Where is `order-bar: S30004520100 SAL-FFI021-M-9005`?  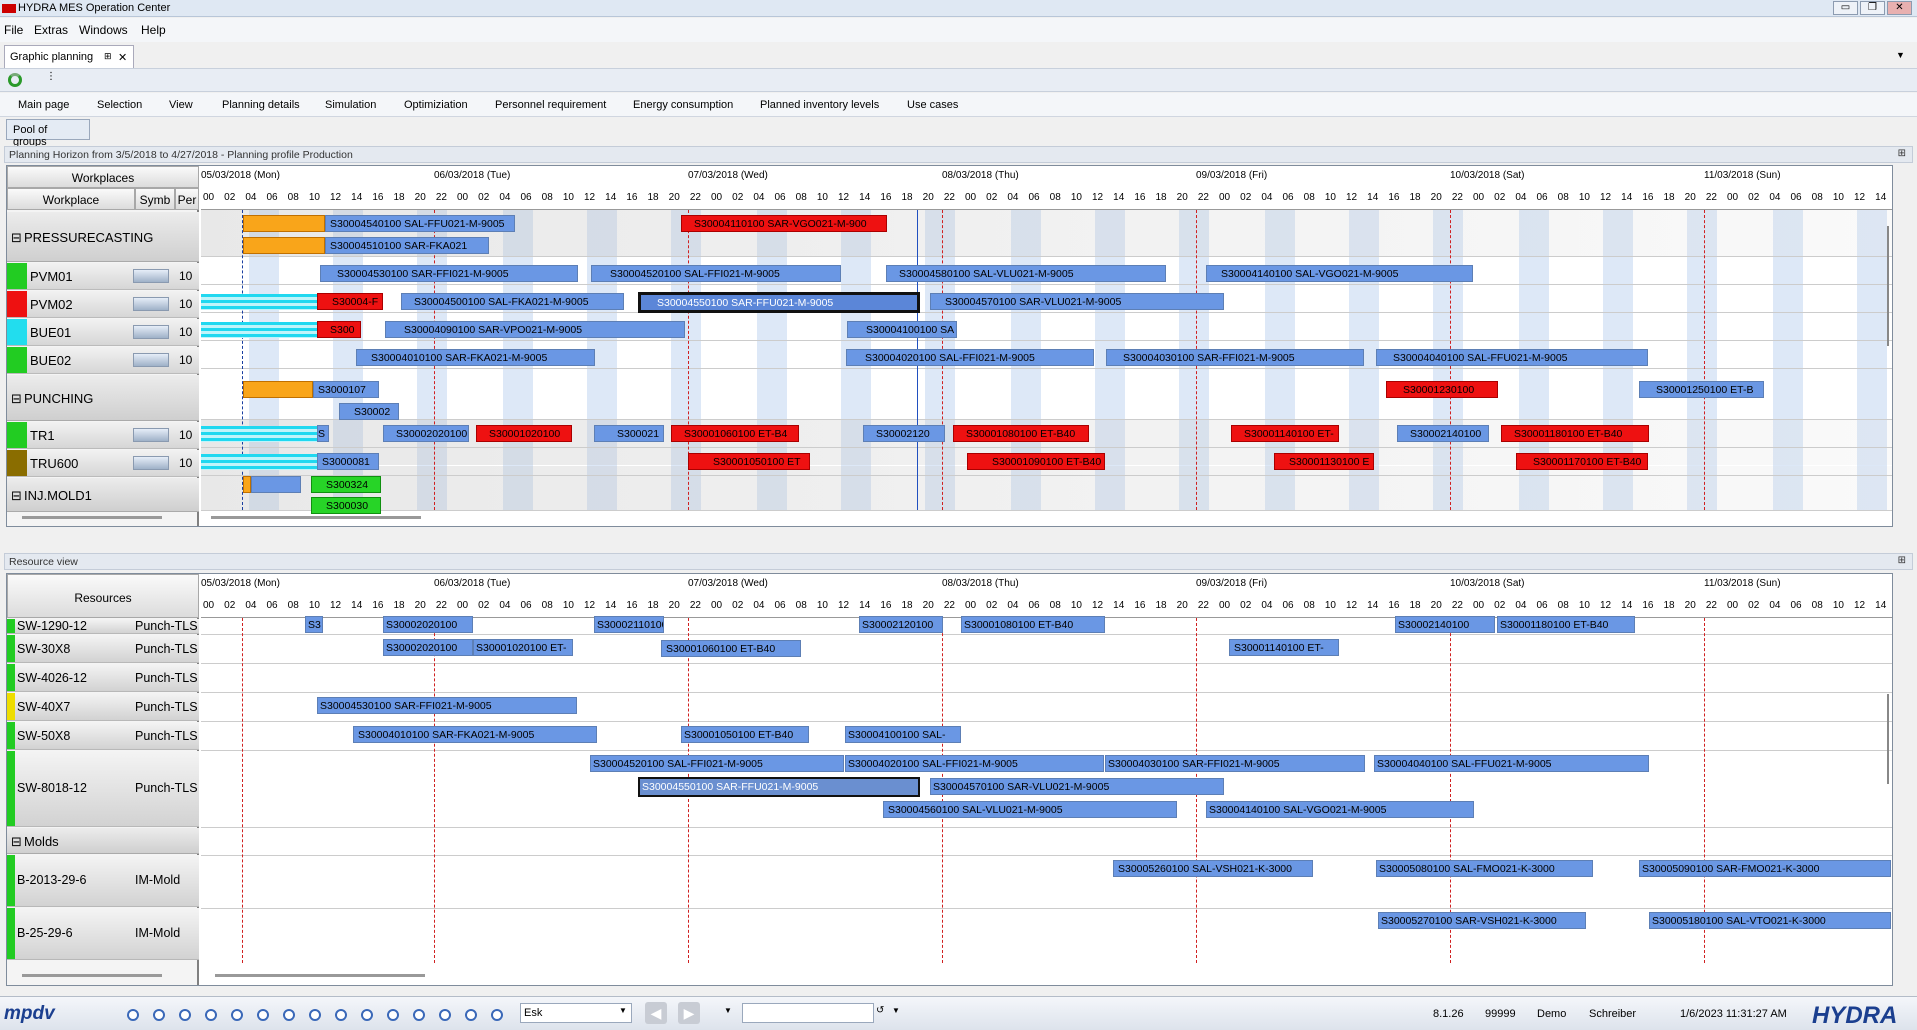 order-bar: S30004520100 SAL-FFI021-M-9005 is located at coordinates (717, 763).